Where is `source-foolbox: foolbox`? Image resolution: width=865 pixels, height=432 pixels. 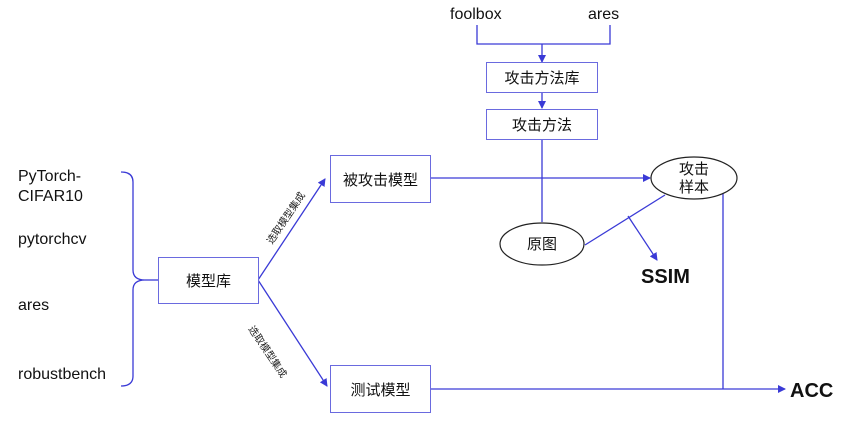 source-foolbox: foolbox is located at coordinates (476, 14).